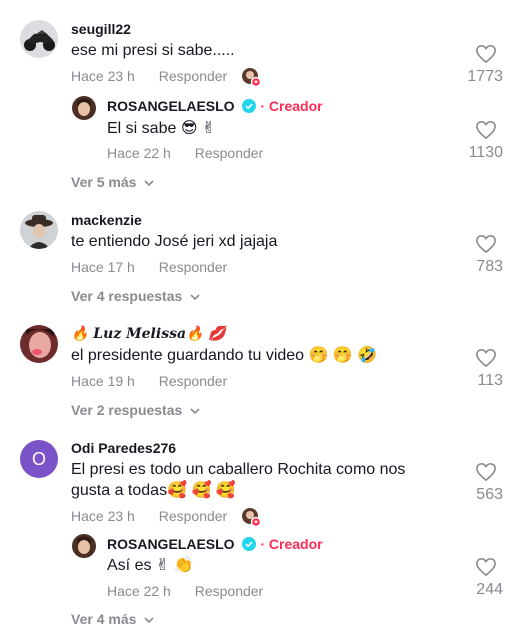  I want to click on like-count: 113, so click(490, 380).